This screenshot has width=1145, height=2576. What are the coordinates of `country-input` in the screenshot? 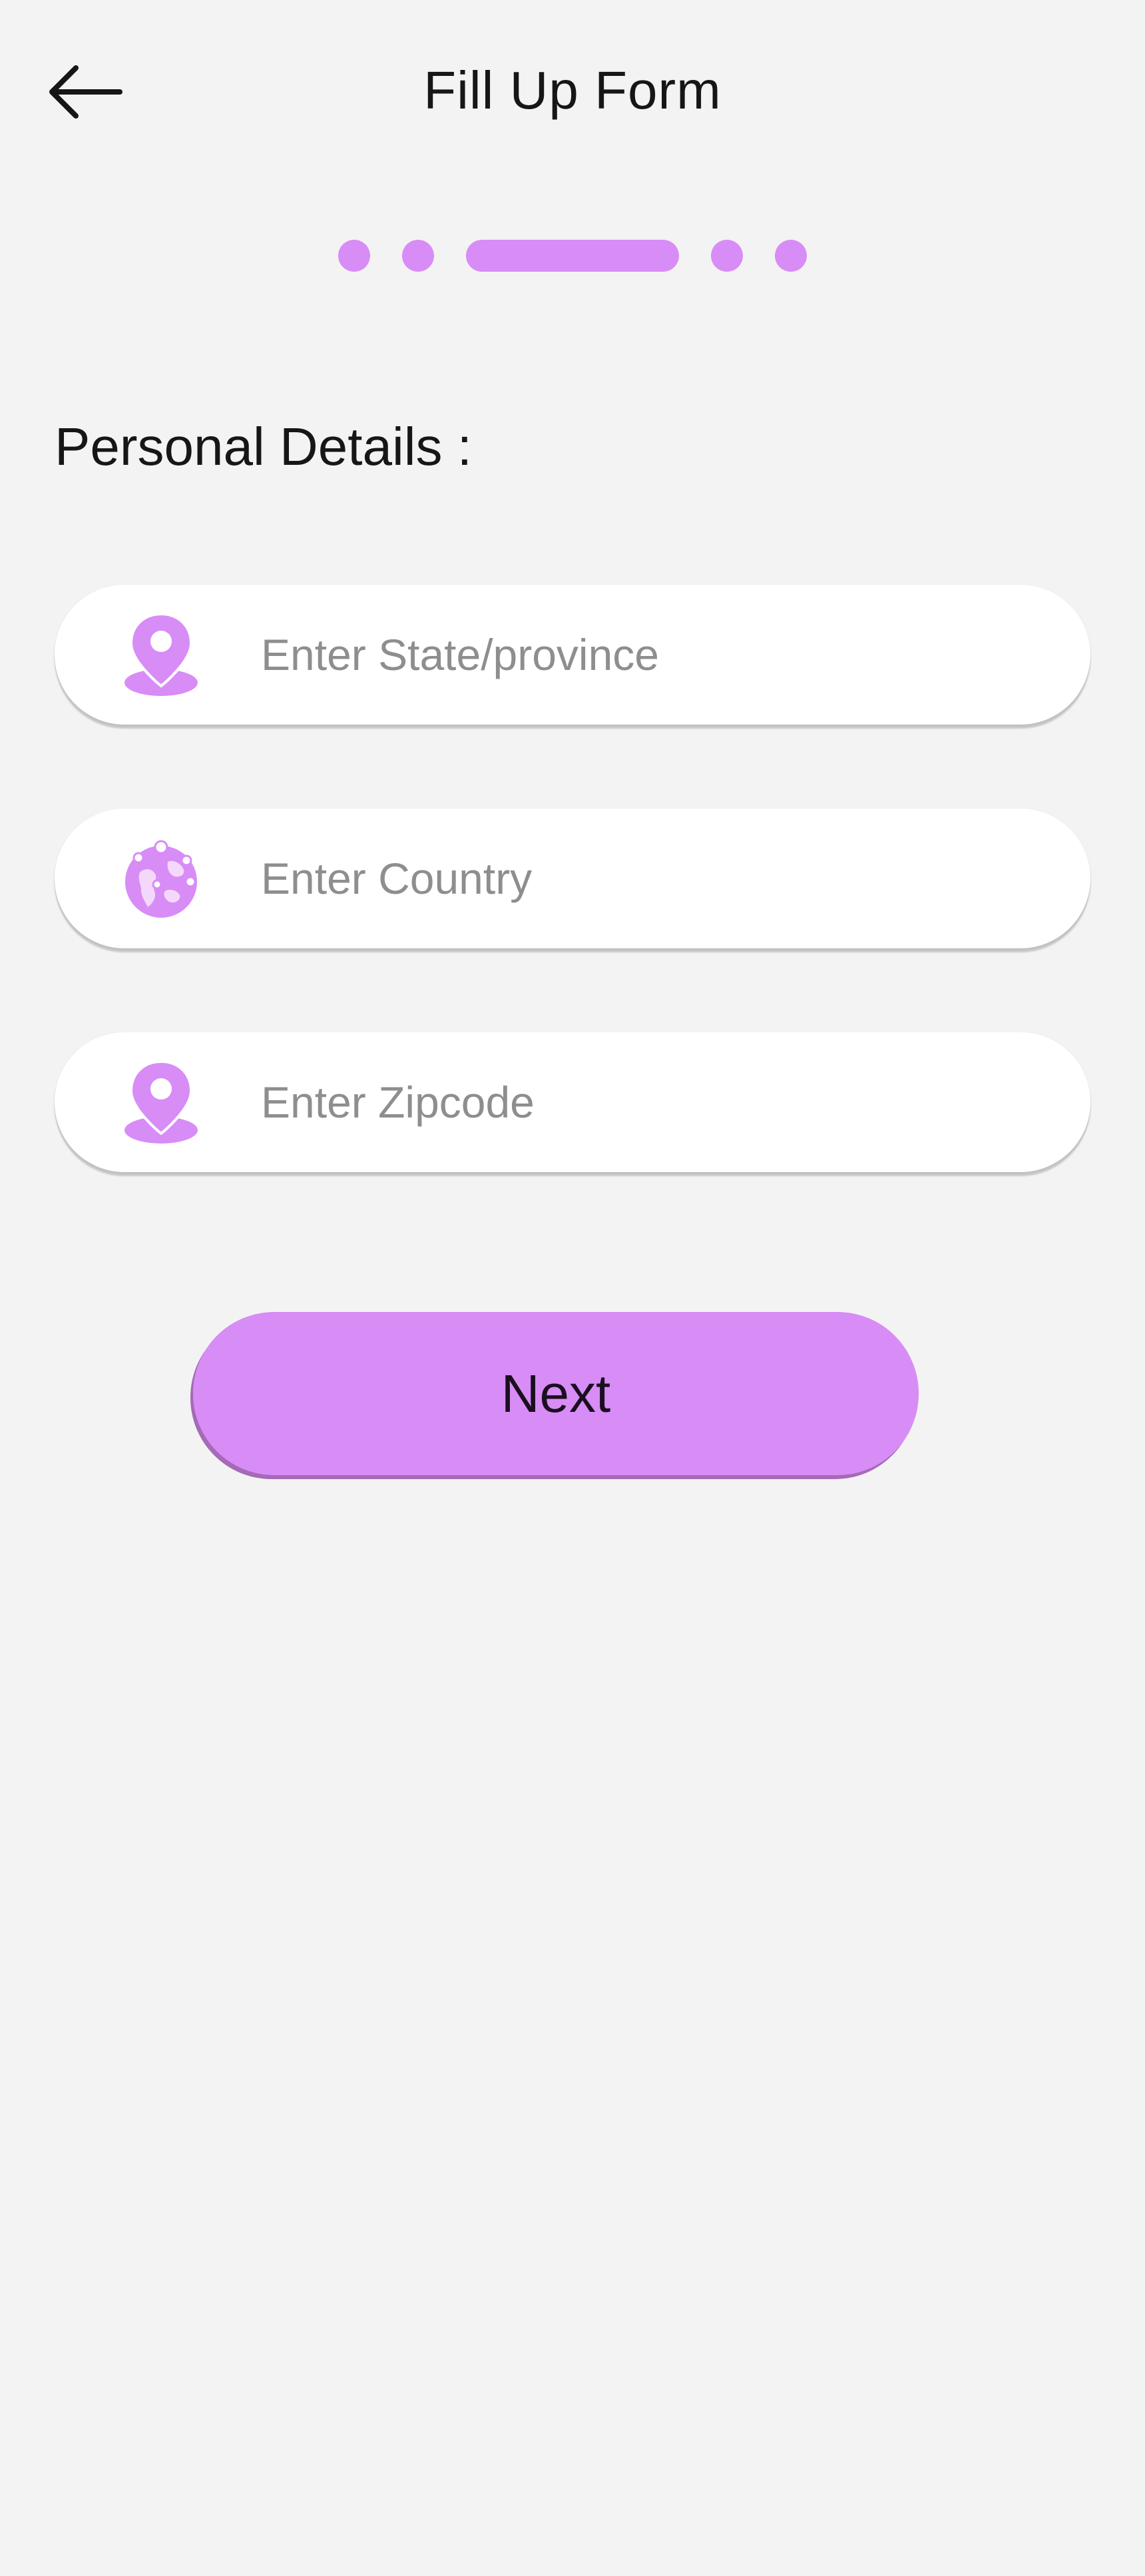 It's located at (627, 878).